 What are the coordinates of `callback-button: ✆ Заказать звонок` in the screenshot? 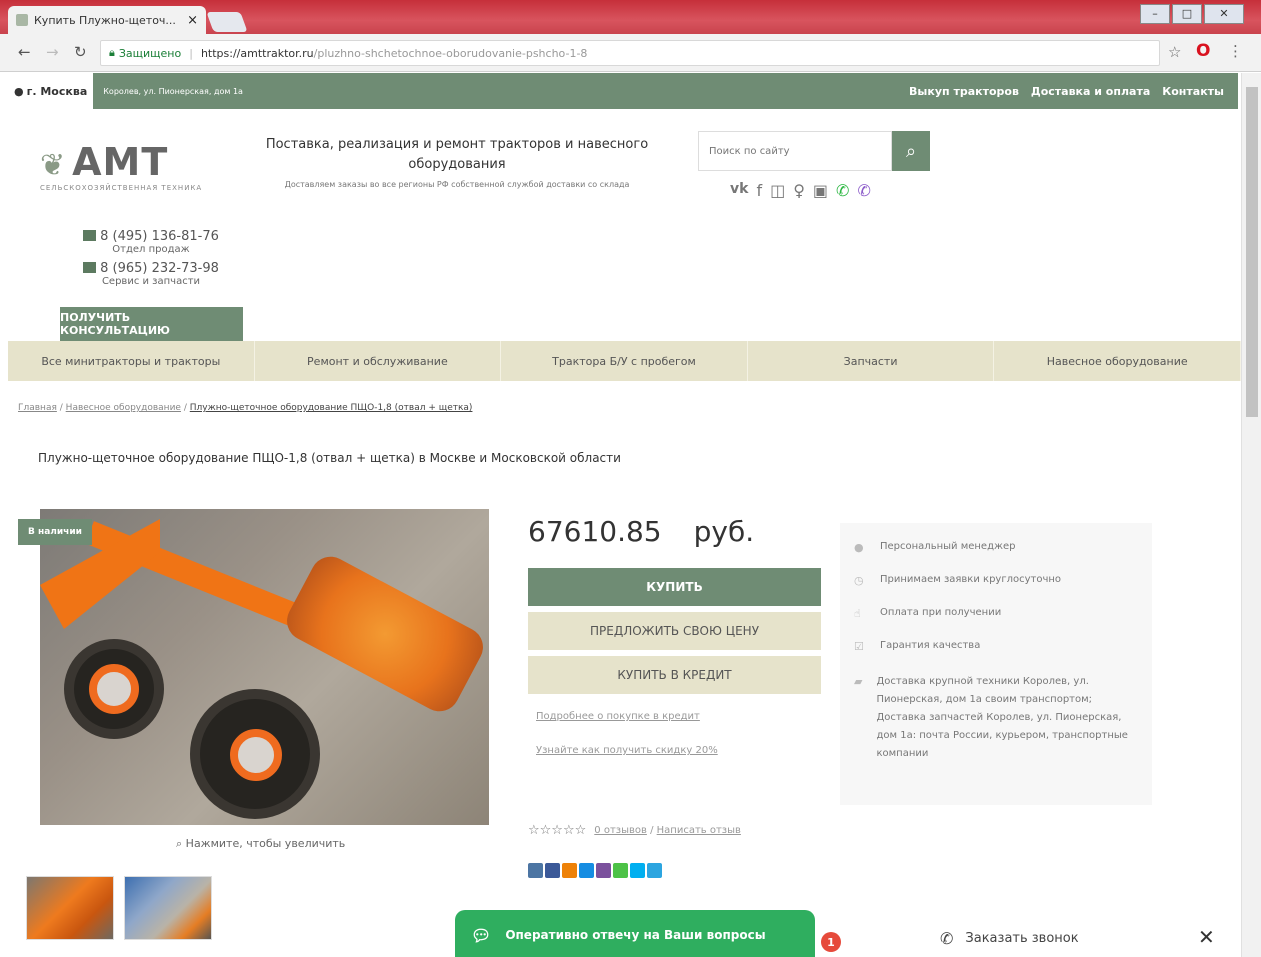 It's located at (1009, 938).